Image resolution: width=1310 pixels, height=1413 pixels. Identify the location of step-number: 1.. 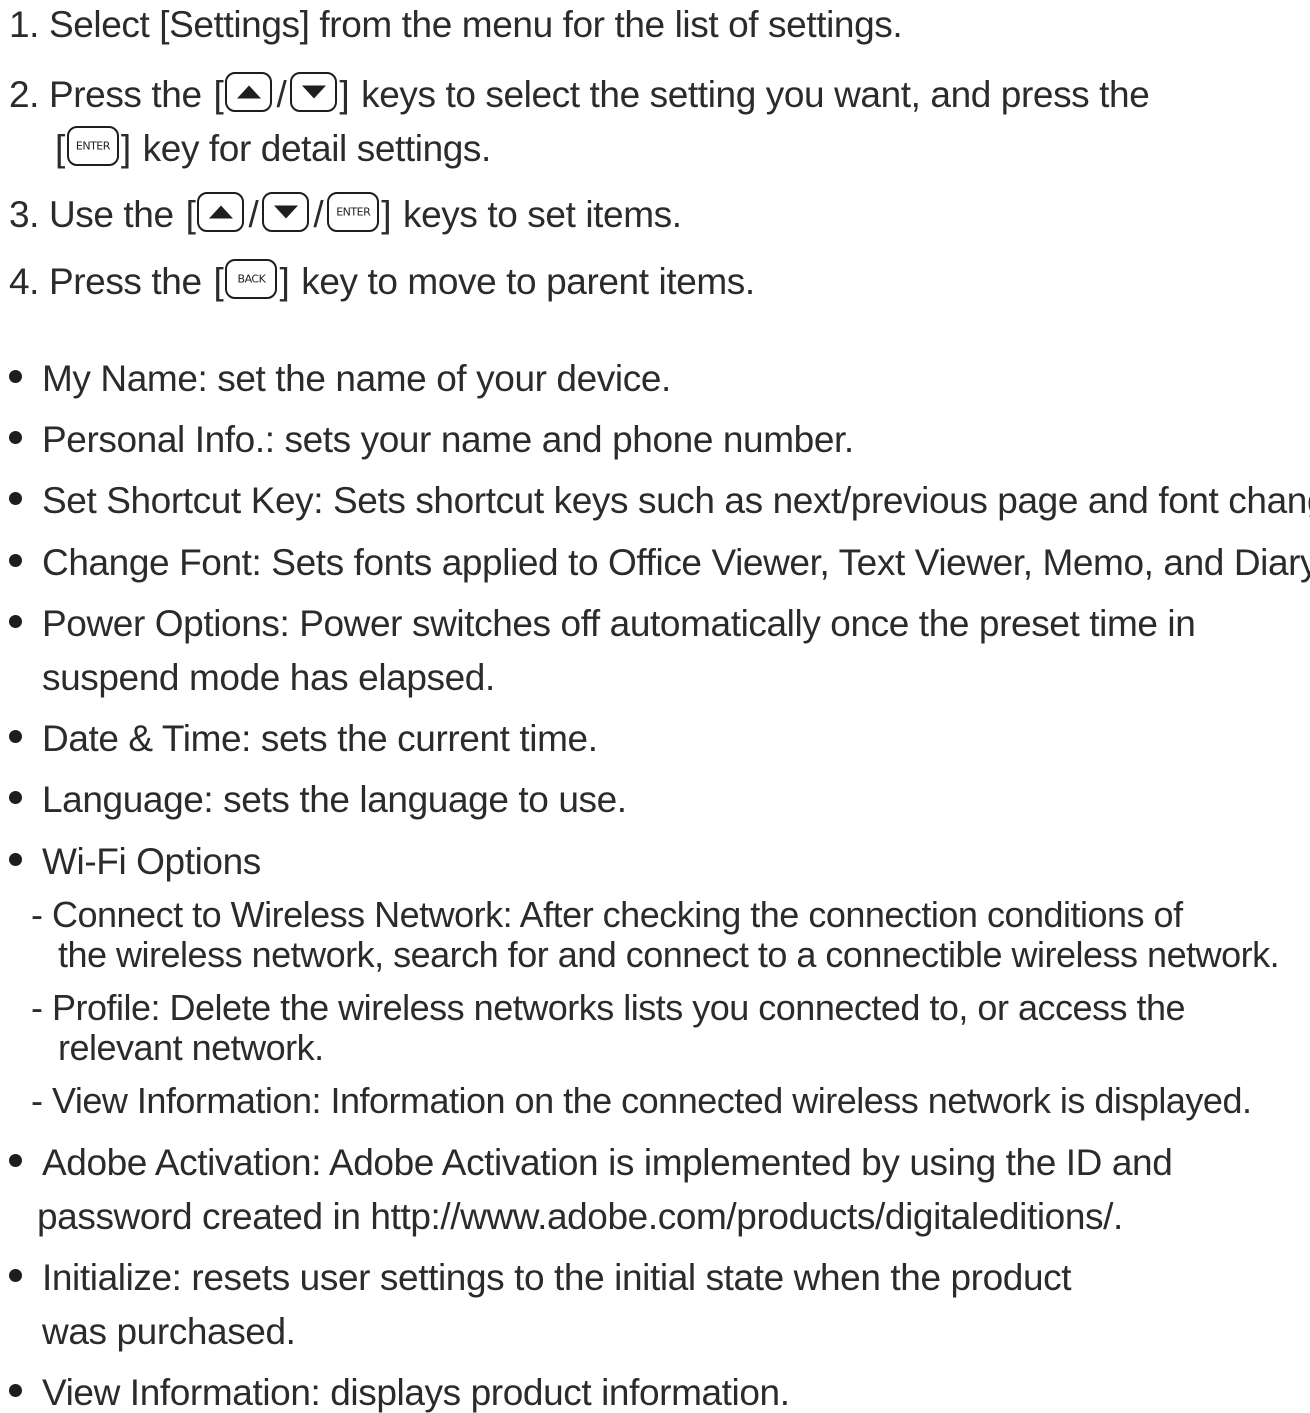
(24, 24).